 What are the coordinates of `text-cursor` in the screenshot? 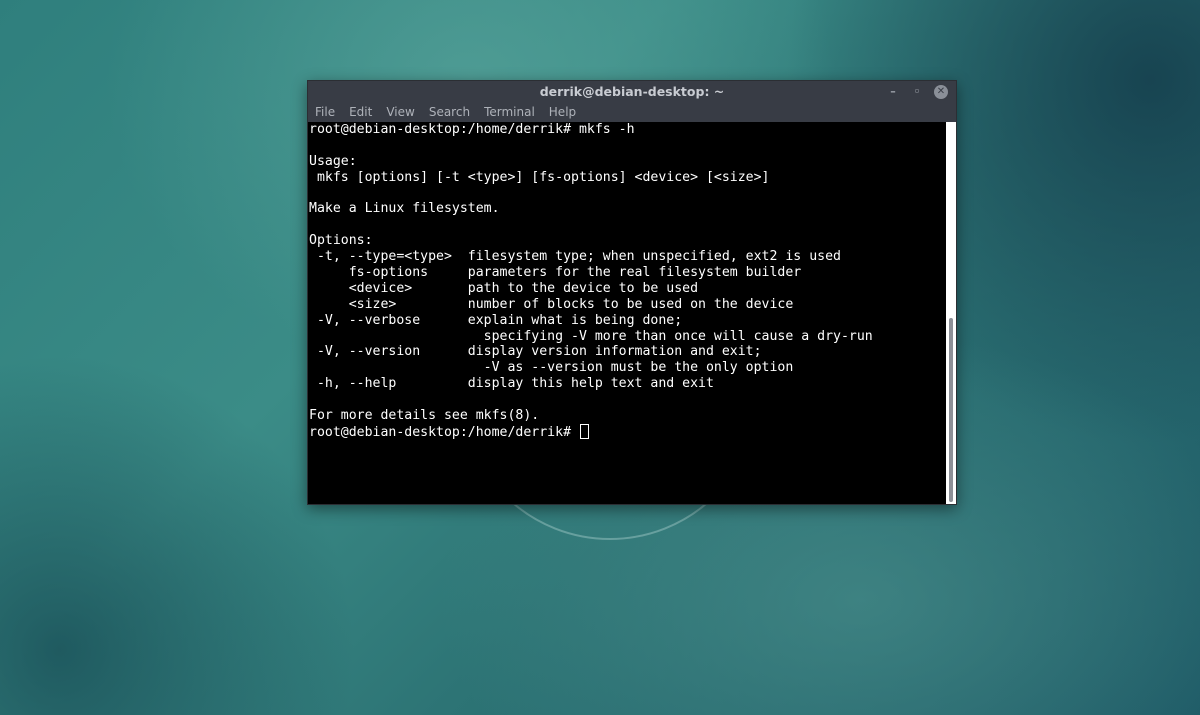 It's located at (584, 431).